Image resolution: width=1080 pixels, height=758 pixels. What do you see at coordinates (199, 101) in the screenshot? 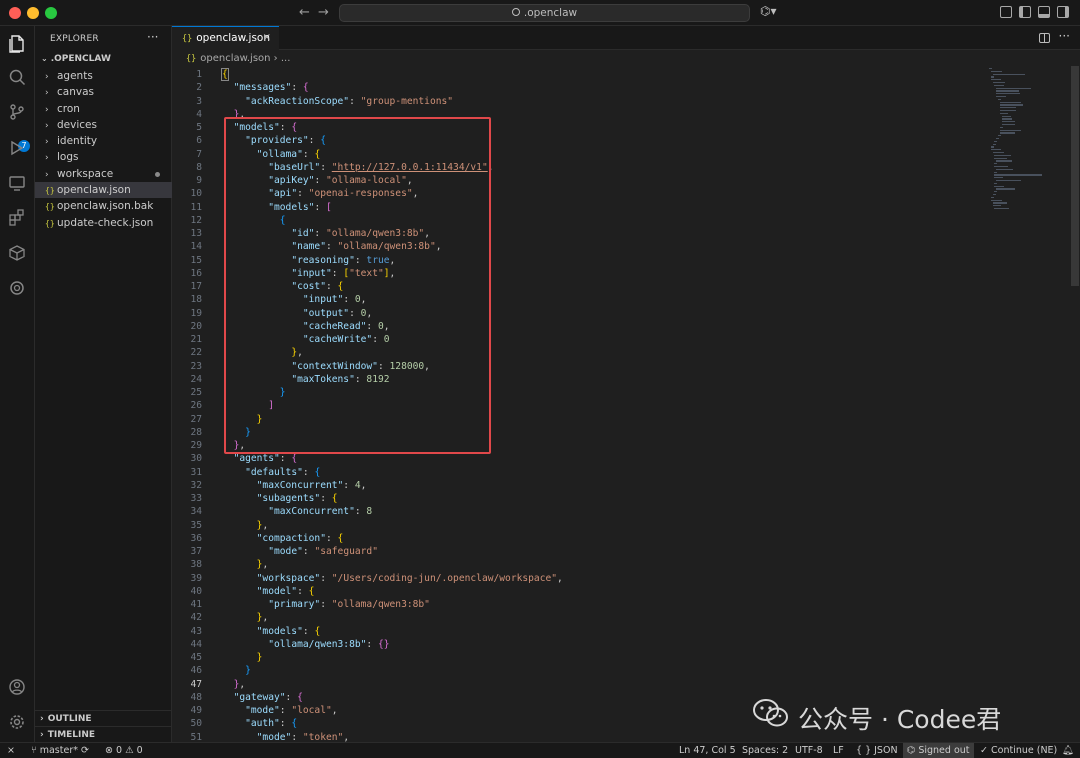
I see `line-number: 3` at bounding box center [199, 101].